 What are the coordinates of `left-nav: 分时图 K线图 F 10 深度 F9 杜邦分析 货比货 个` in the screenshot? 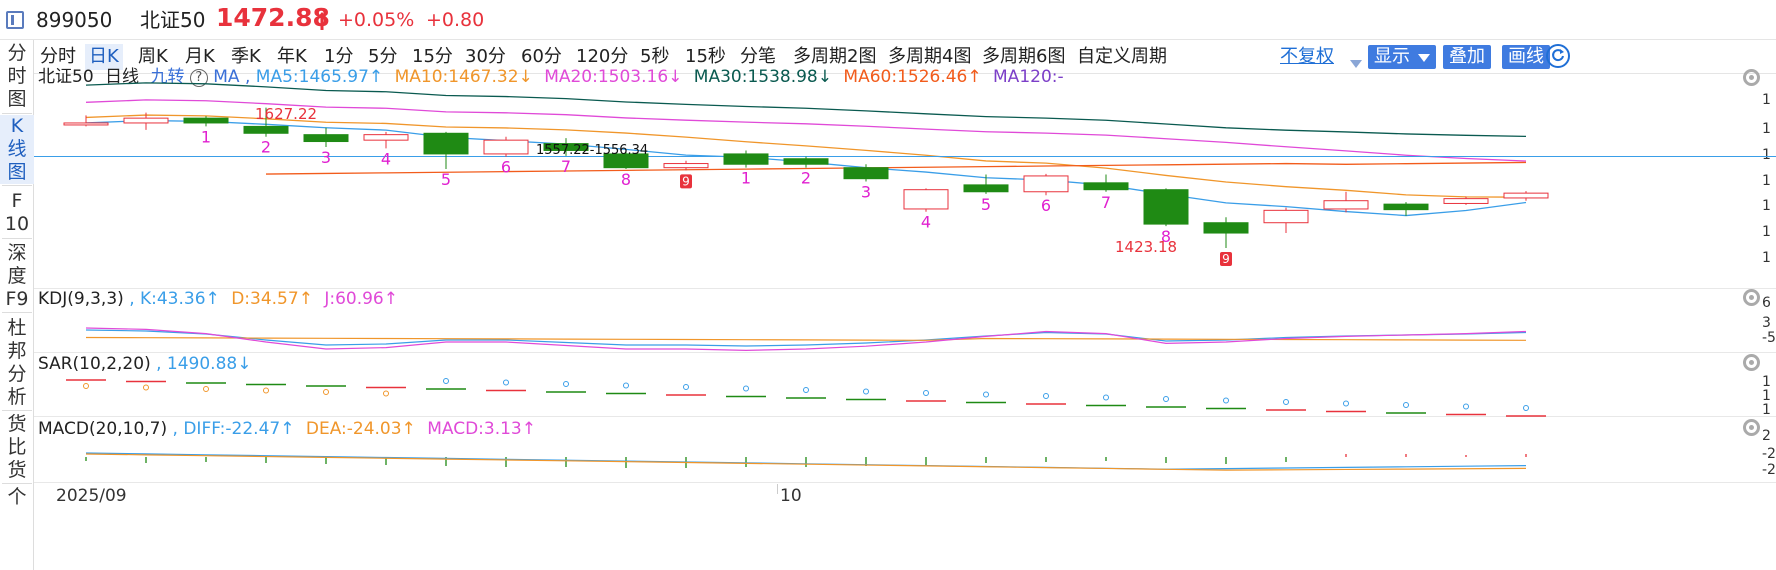 It's located at (17, 305).